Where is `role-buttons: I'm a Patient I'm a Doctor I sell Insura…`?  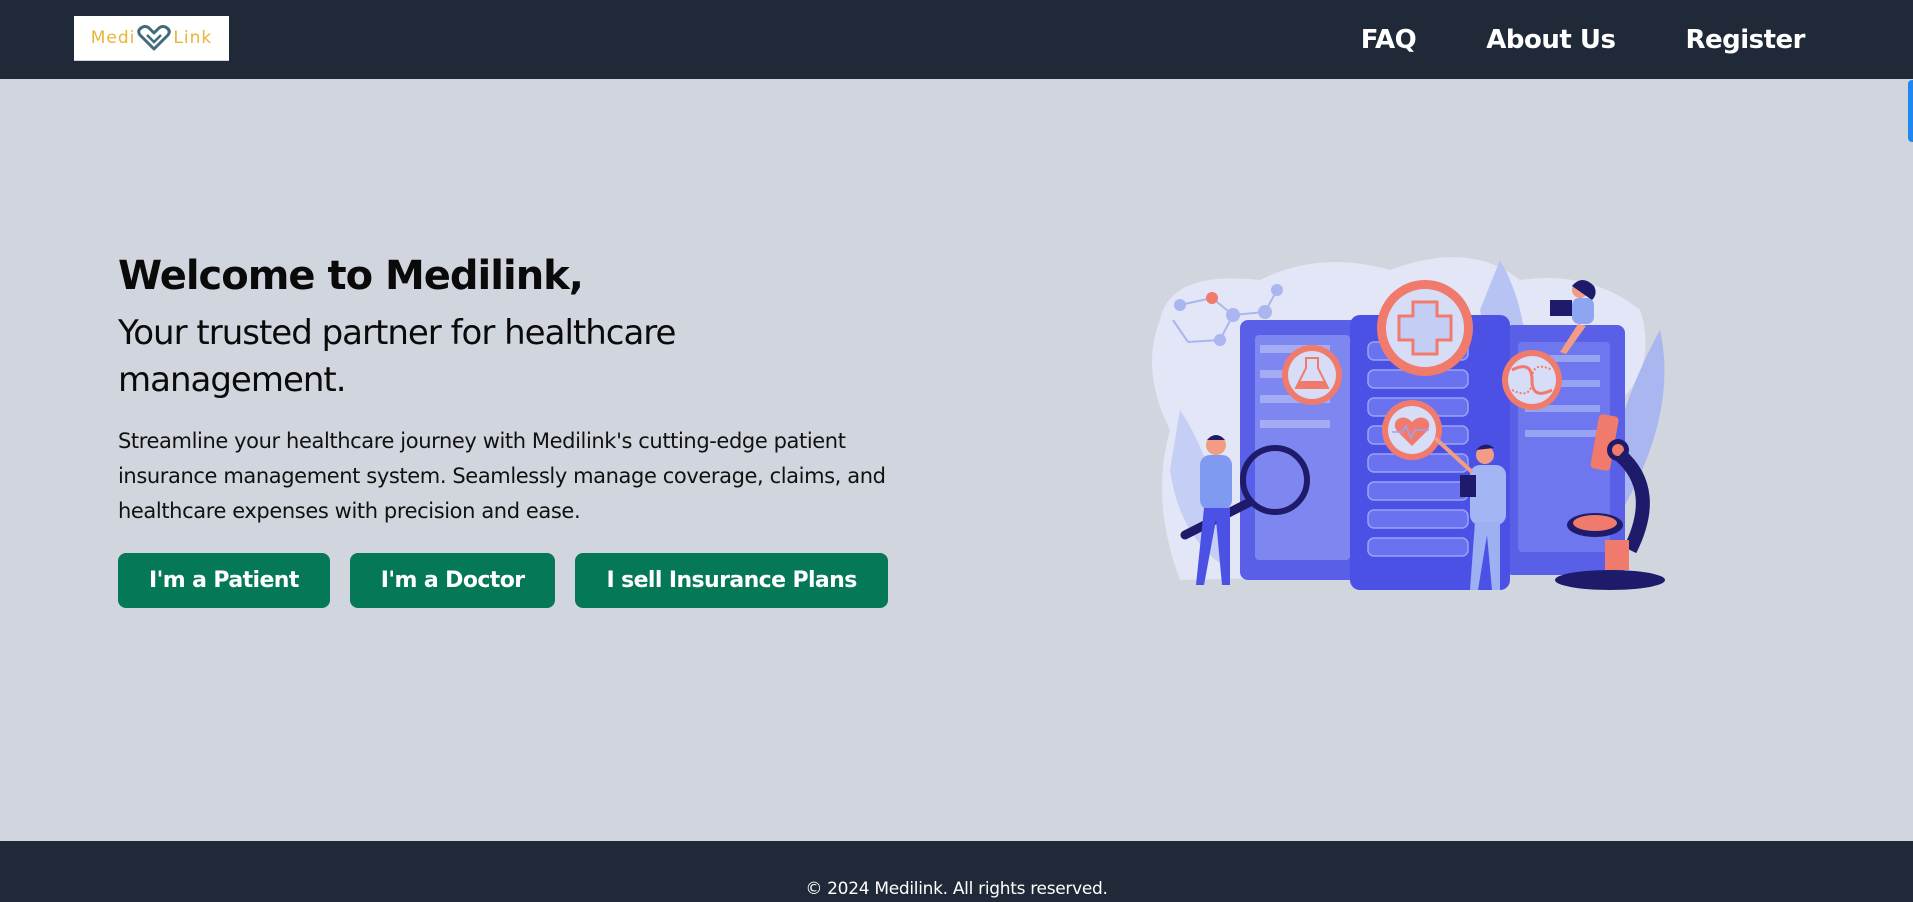 role-buttons: I'm a Patient I'm a Doctor I sell Insura… is located at coordinates (528, 580).